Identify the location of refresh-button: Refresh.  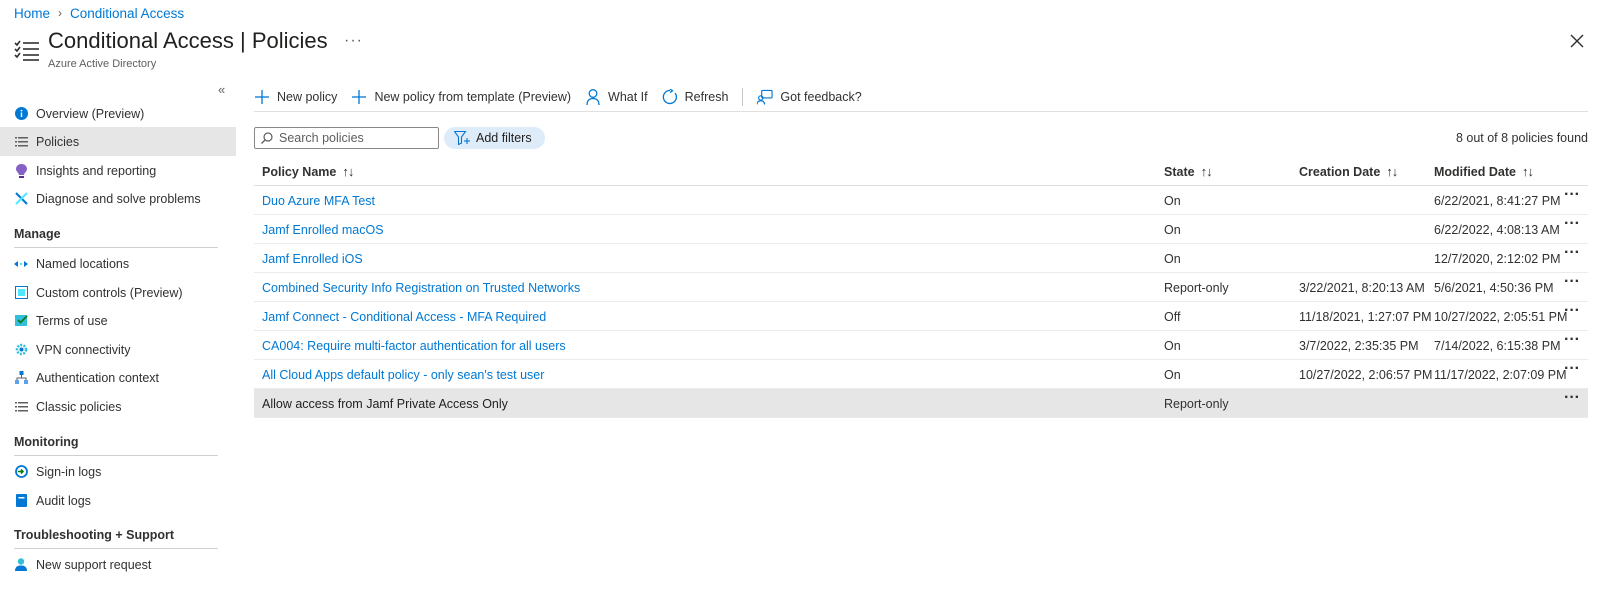
(695, 97).